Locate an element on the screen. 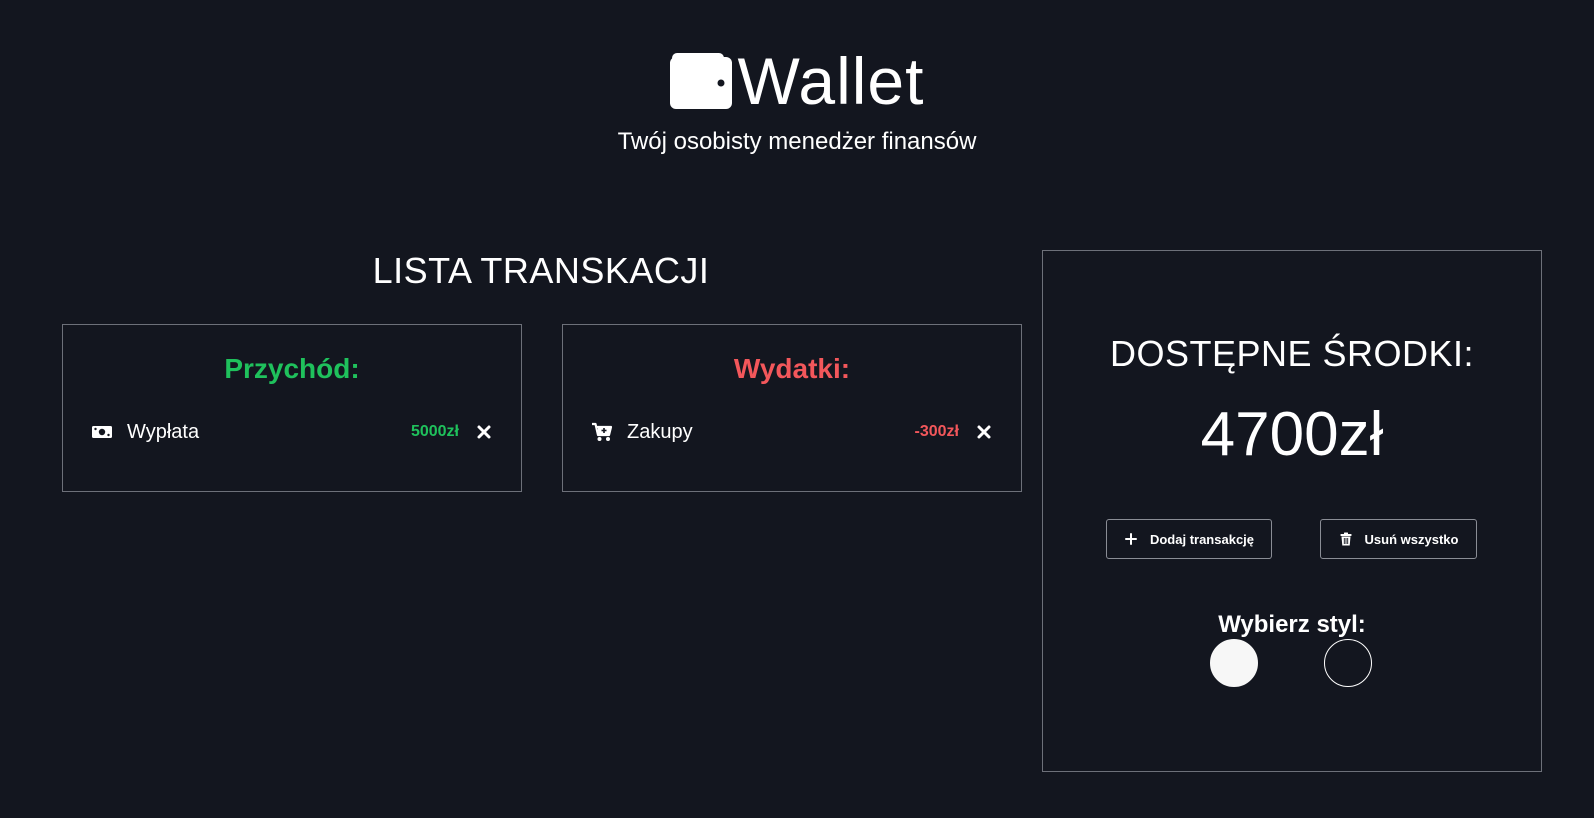 This screenshot has height=818, width=1594. wallet-icon is located at coordinates (700, 81).